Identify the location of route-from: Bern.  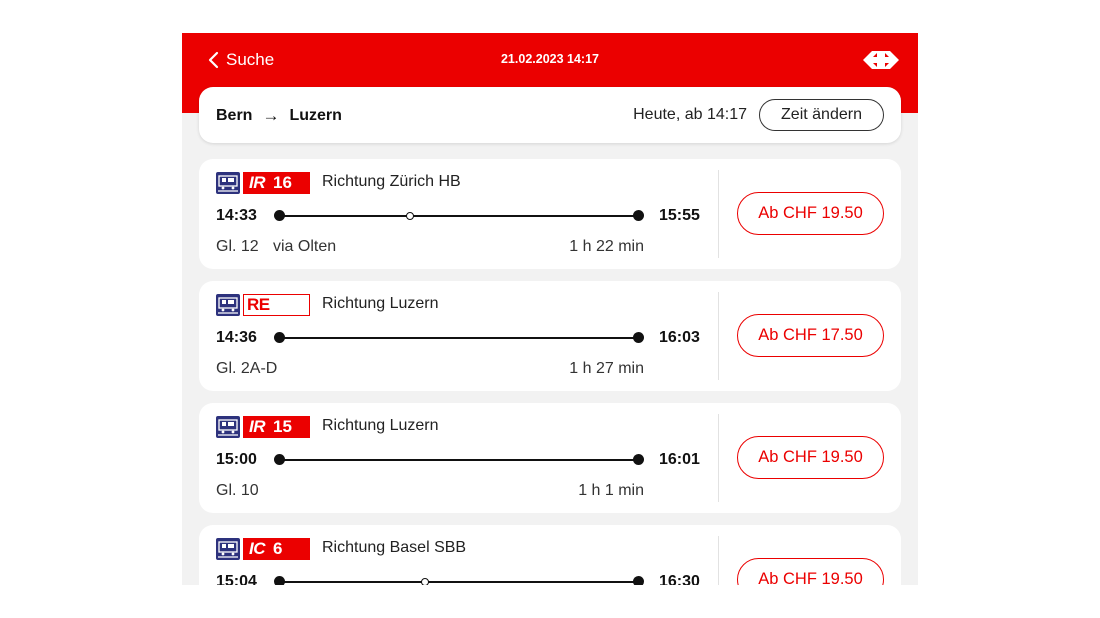
(234, 115).